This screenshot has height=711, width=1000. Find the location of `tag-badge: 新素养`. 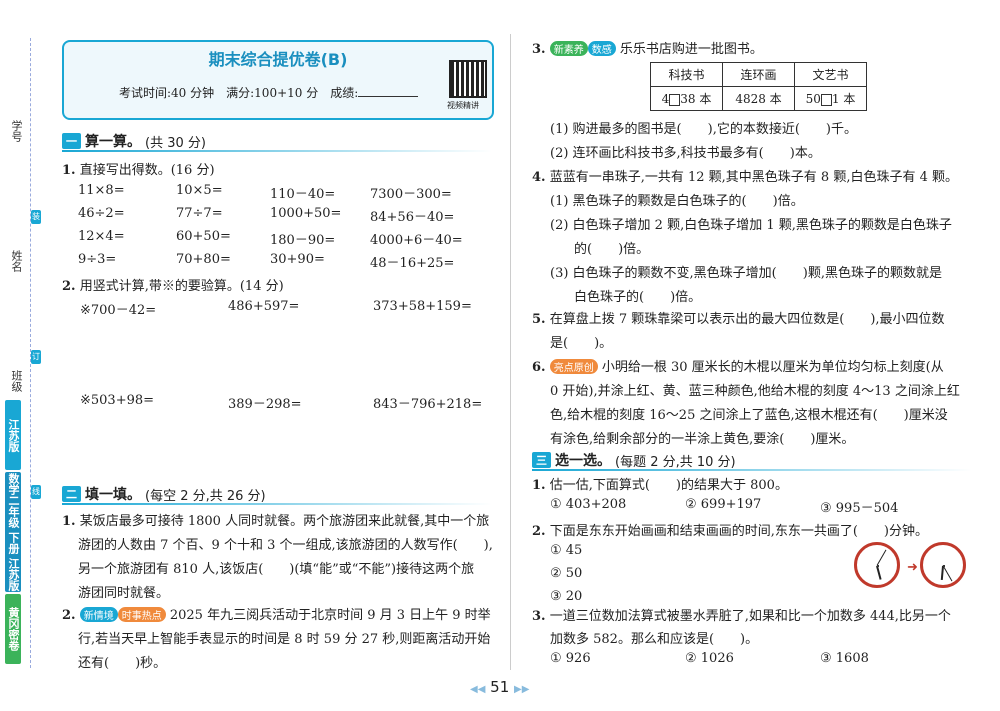

tag-badge: 新素养 is located at coordinates (568, 48).